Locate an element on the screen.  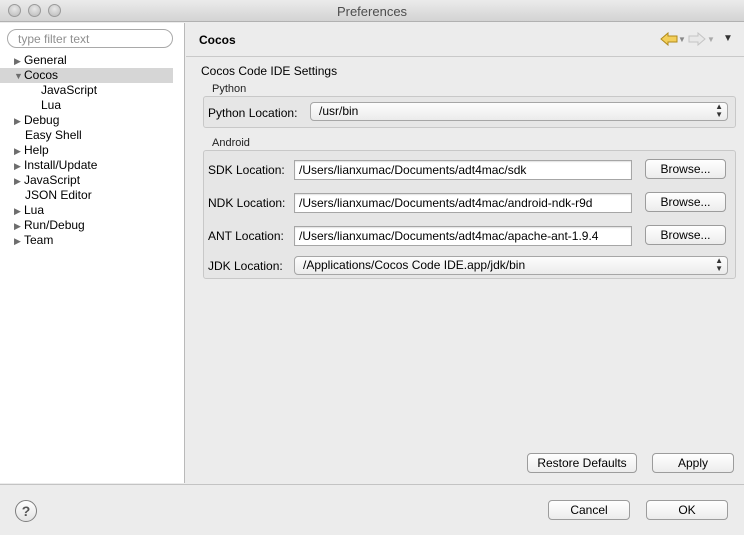
window-title: Preferences is located at coordinates (372, 11).